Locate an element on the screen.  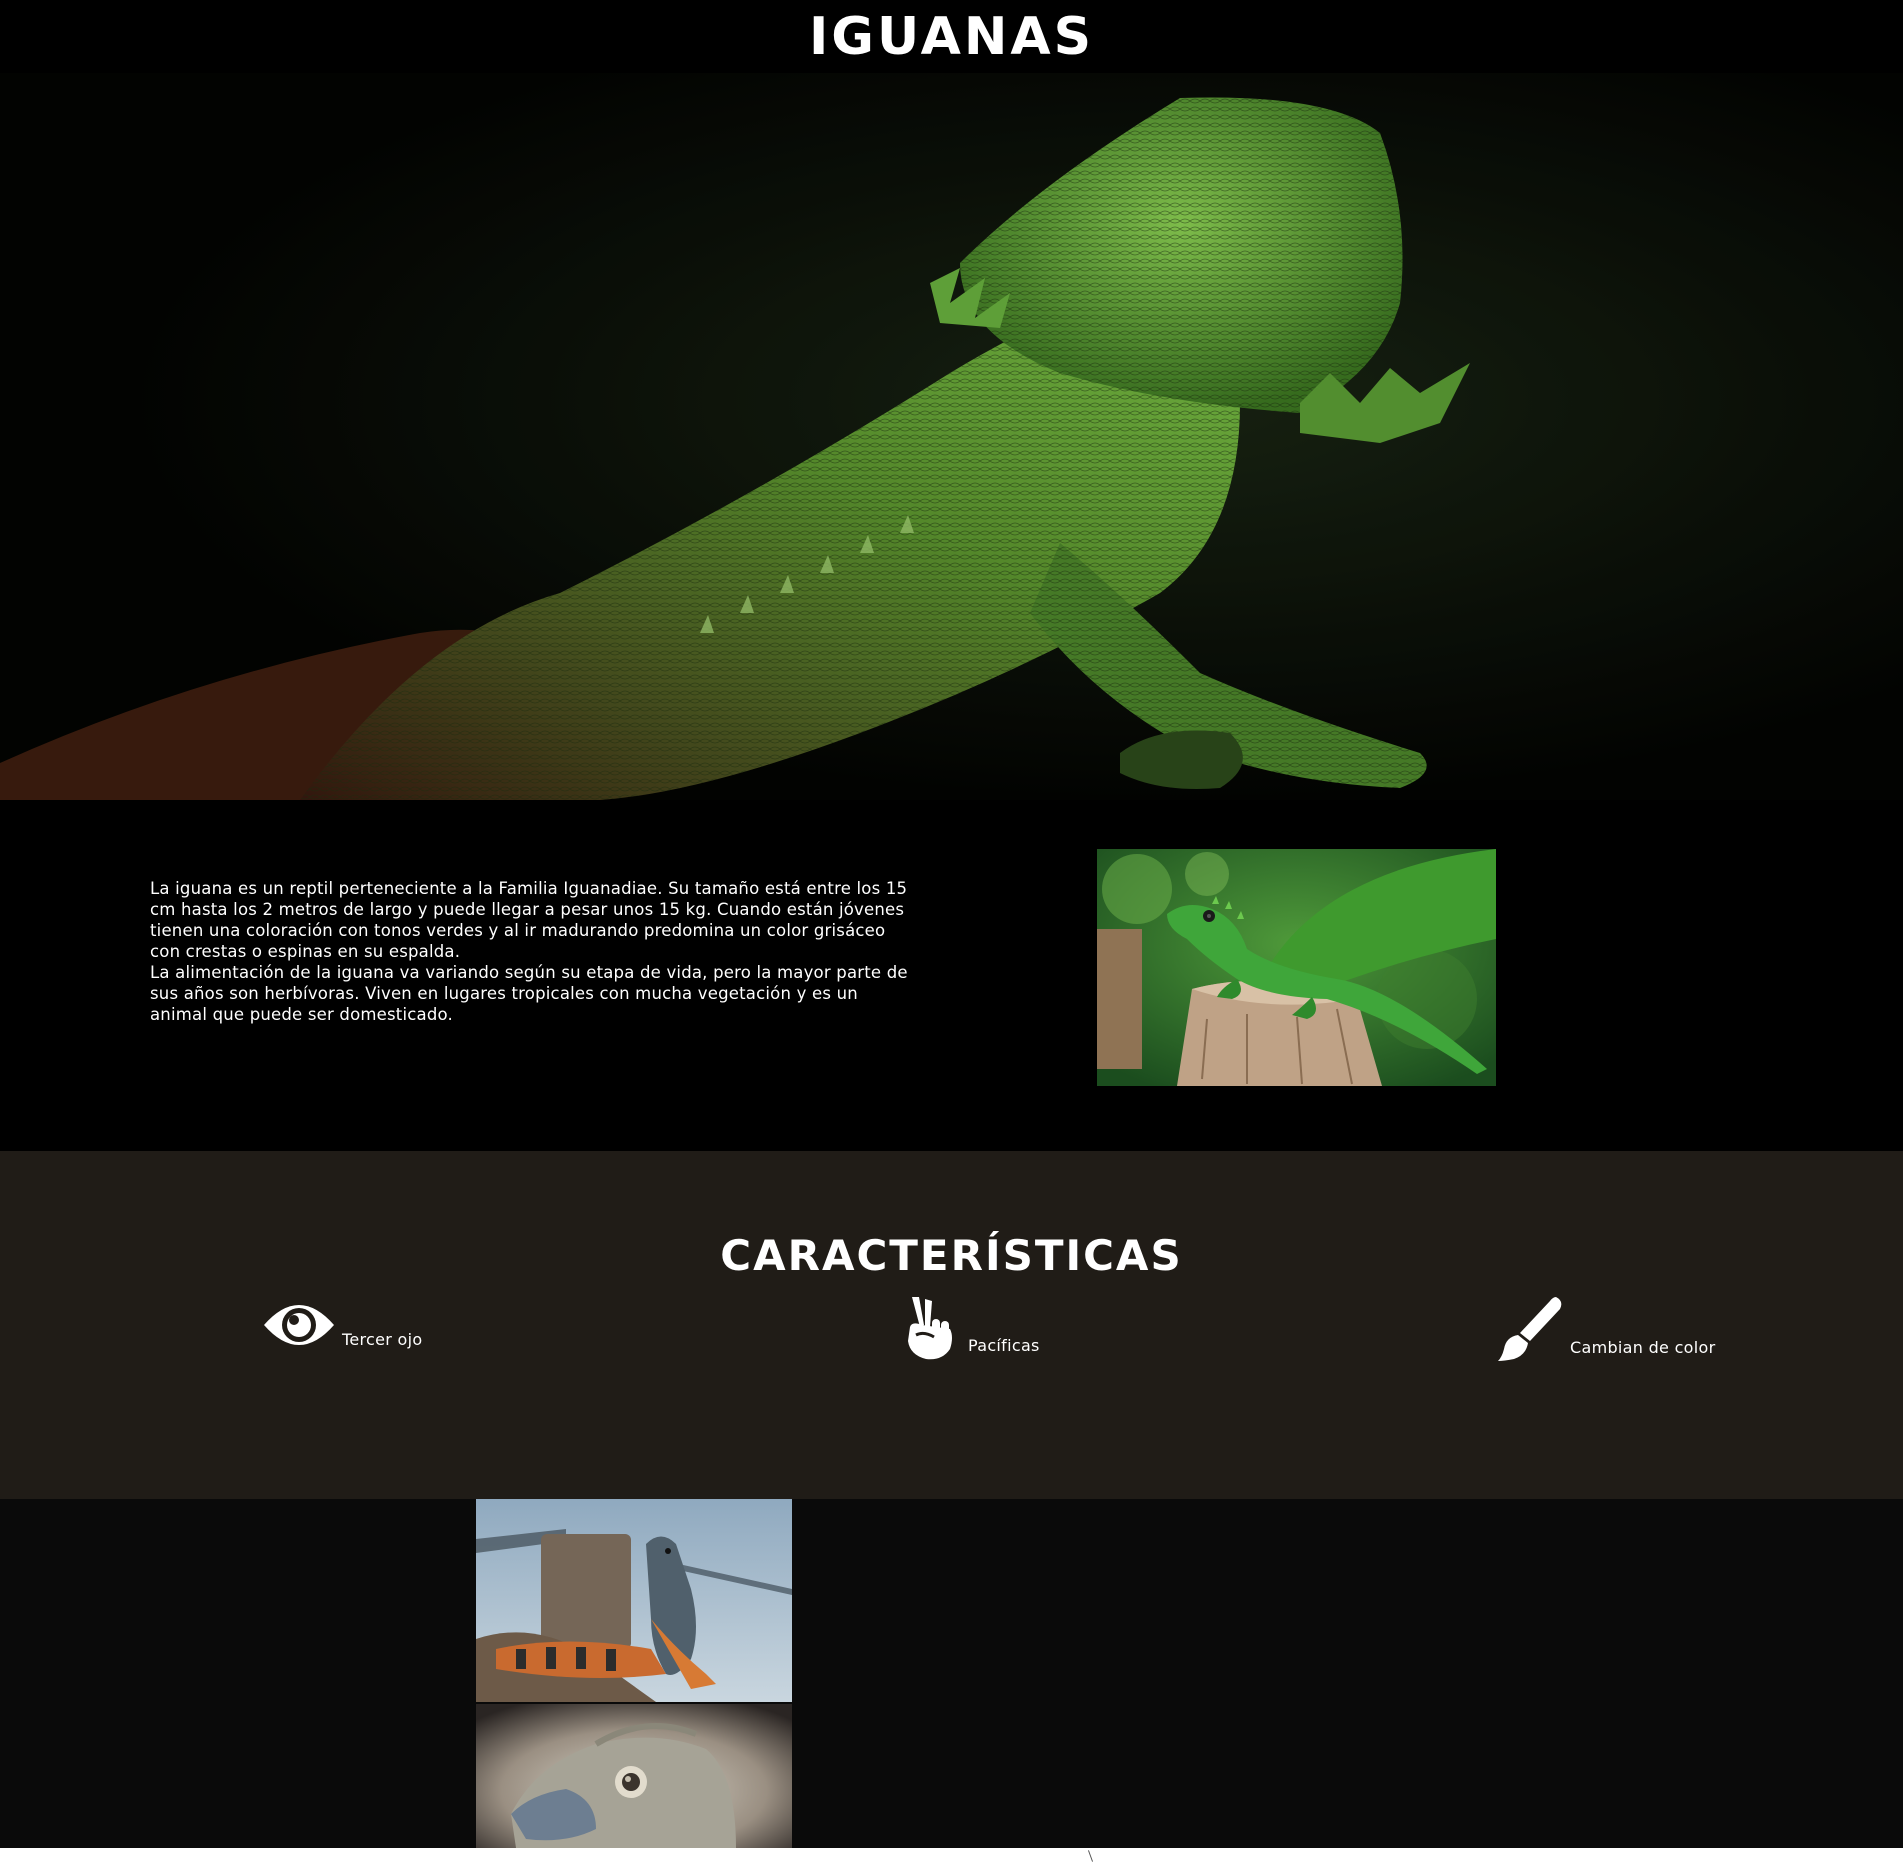
site-header: IGUANAS is located at coordinates (951, 36).